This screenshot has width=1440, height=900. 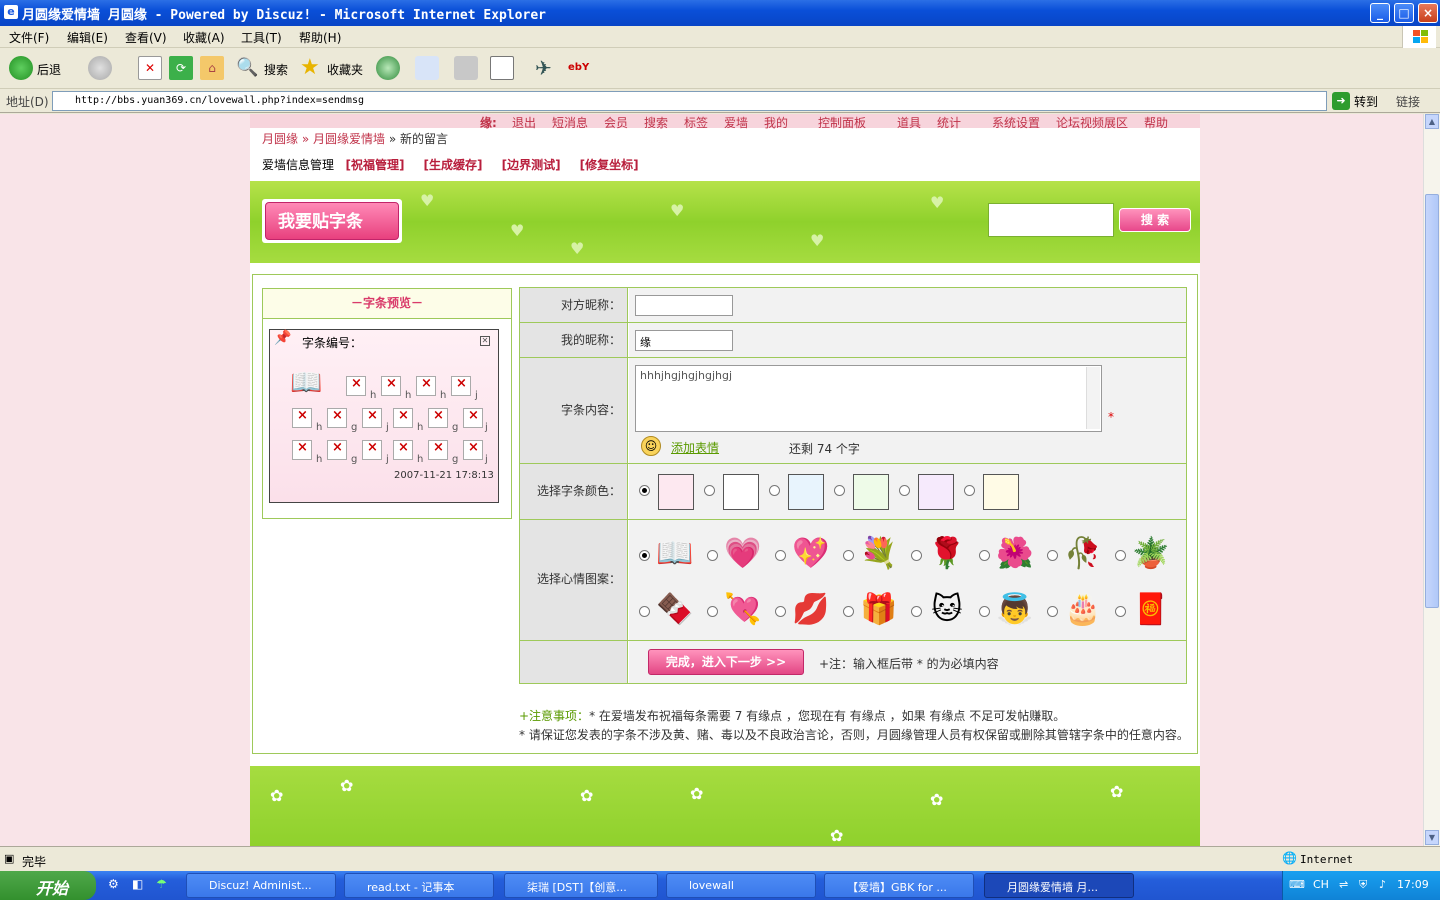 I want to click on admin-cache-link: [生成缓存], so click(x=453, y=165).